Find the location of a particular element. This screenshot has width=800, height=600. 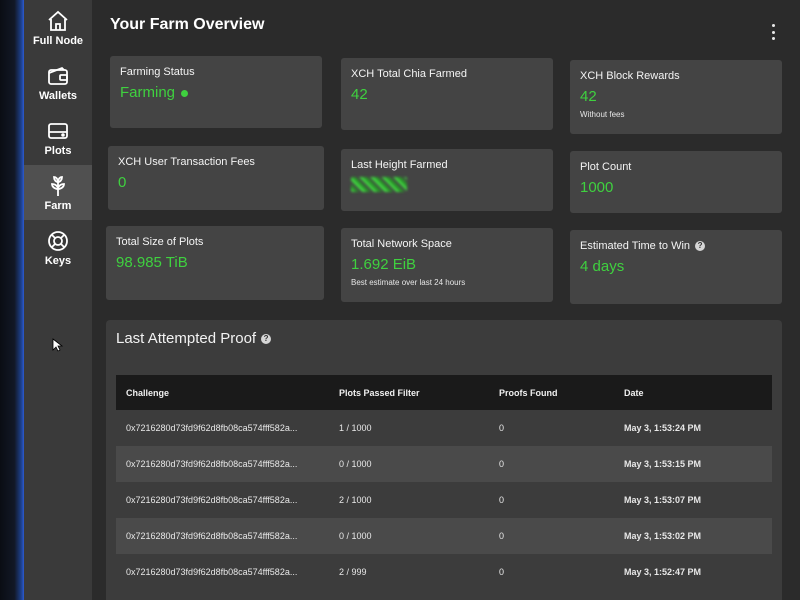

cell-date: May 3, 1:53:24 PM is located at coordinates (663, 428).